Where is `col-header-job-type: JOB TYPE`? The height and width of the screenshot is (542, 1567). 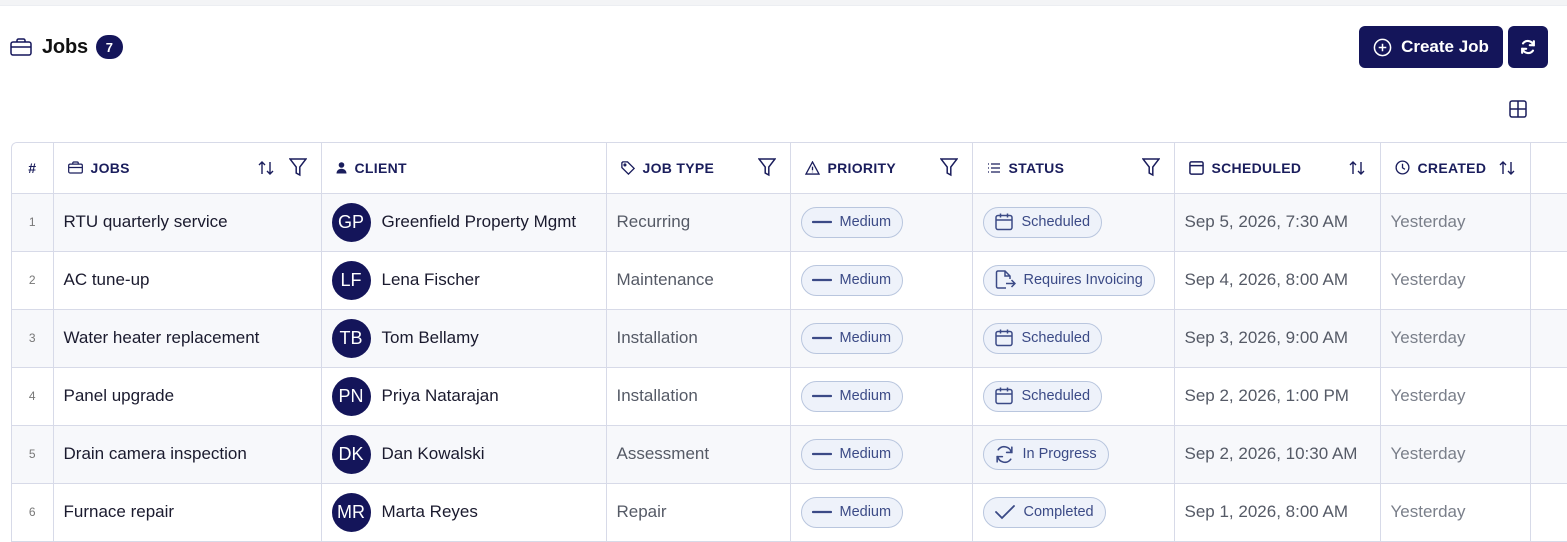
col-header-job-type: JOB TYPE is located at coordinates (698, 168).